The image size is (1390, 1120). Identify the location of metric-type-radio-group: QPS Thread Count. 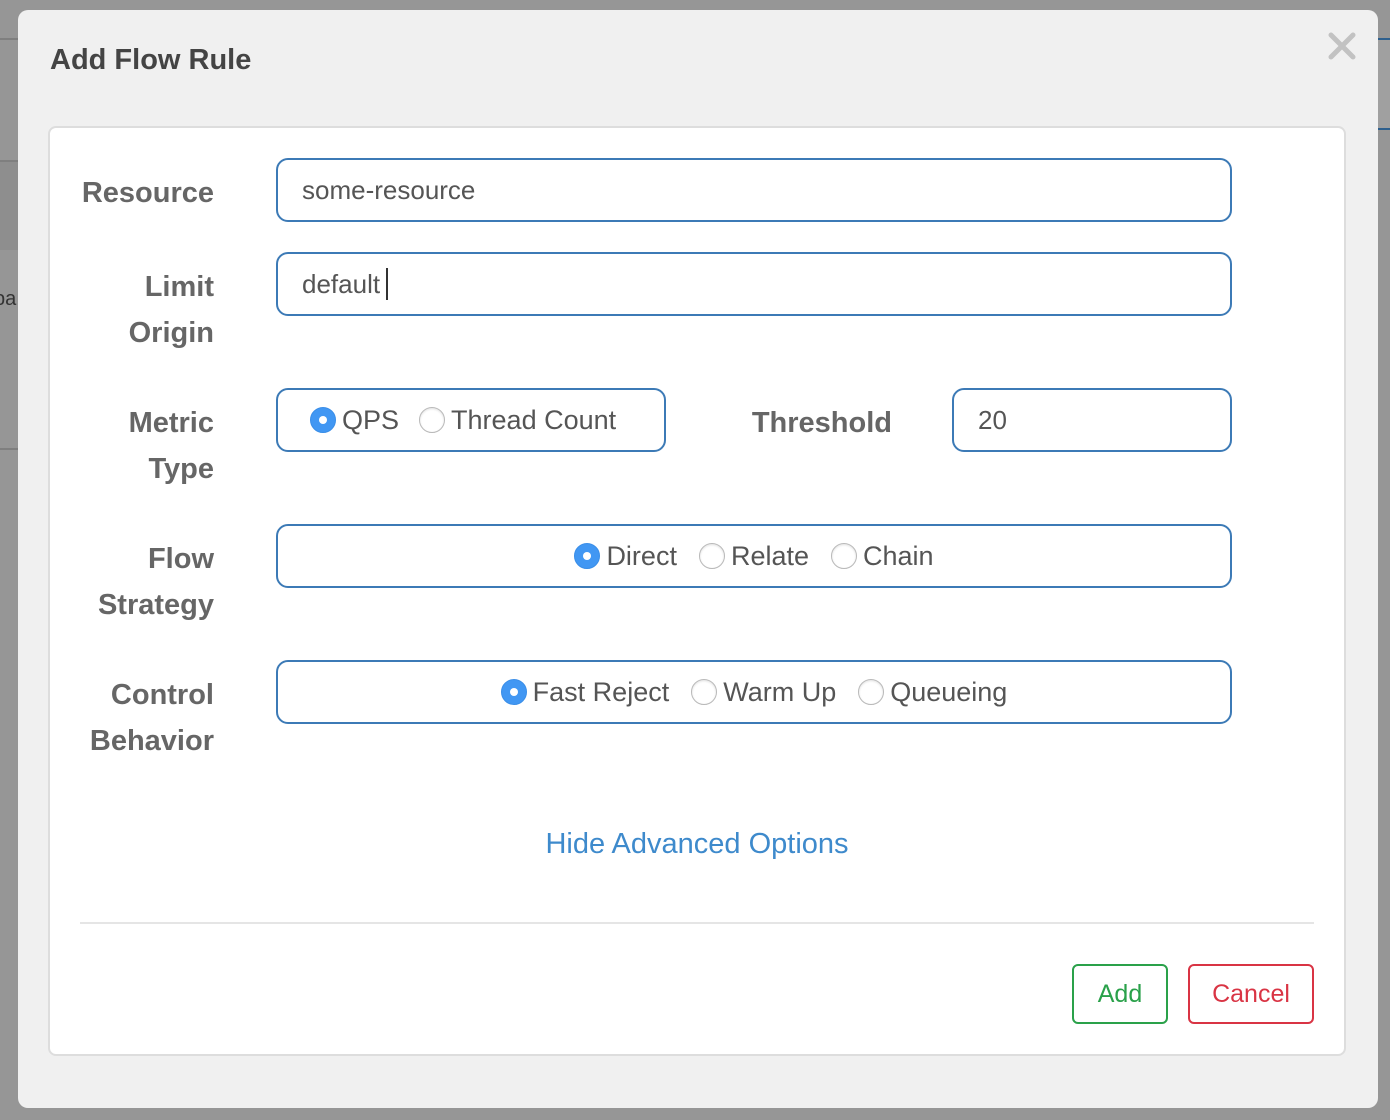
(471, 420).